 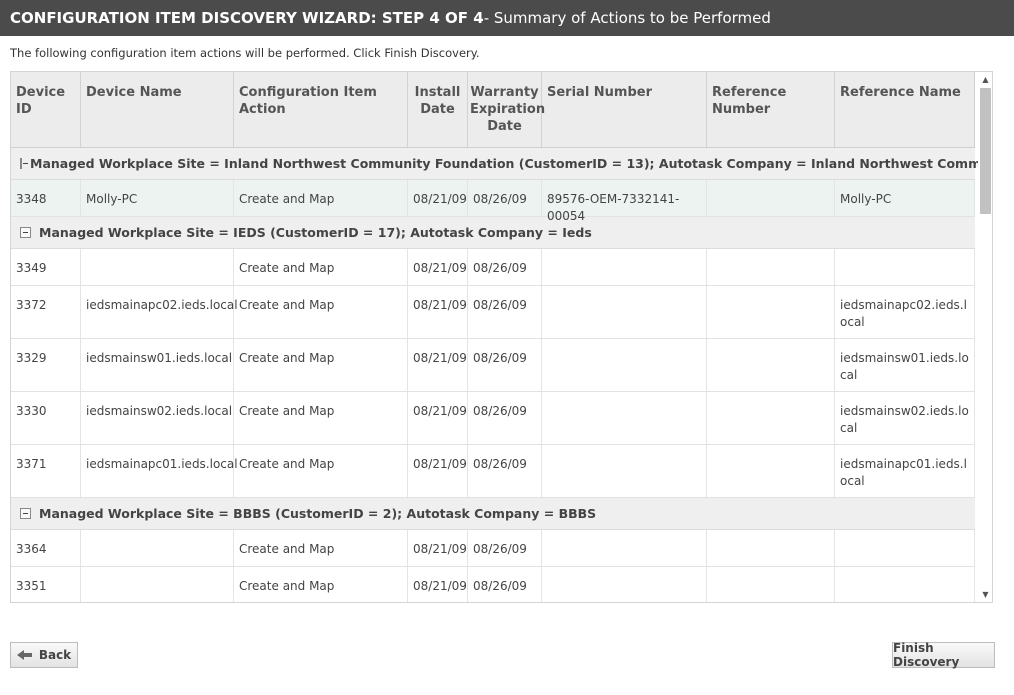 I want to click on scroll-down-arrow-icon: ▼, so click(x=985, y=595).